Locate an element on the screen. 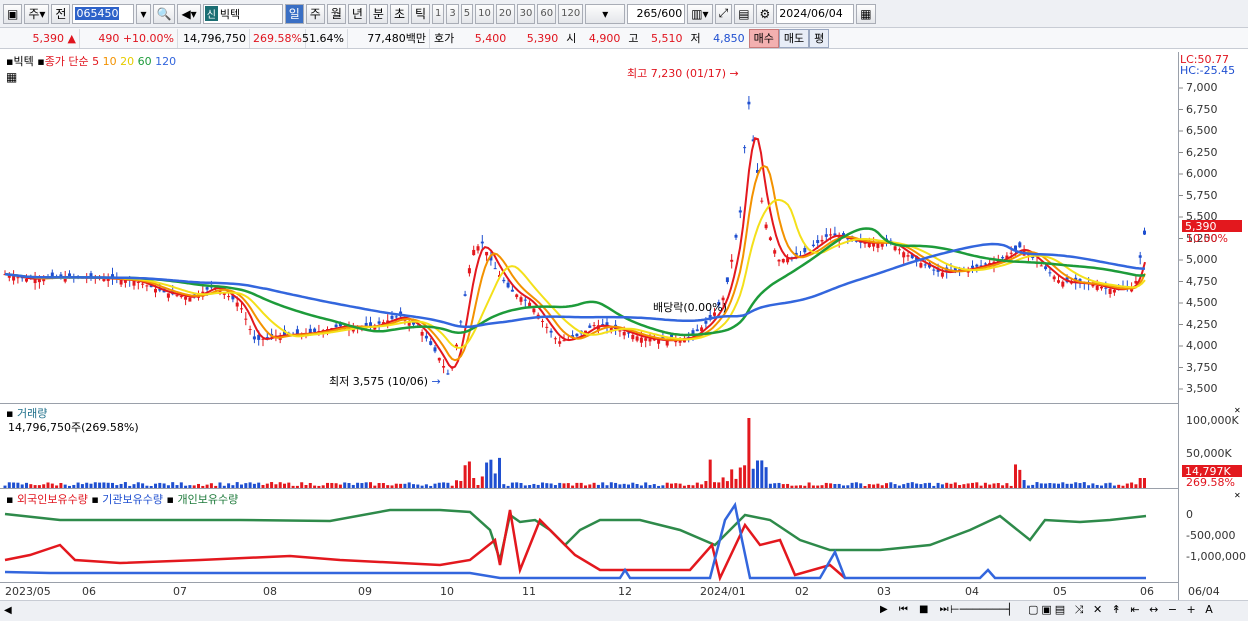 This screenshot has width=1248, height=621. interval-30: 30 is located at coordinates (526, 13).